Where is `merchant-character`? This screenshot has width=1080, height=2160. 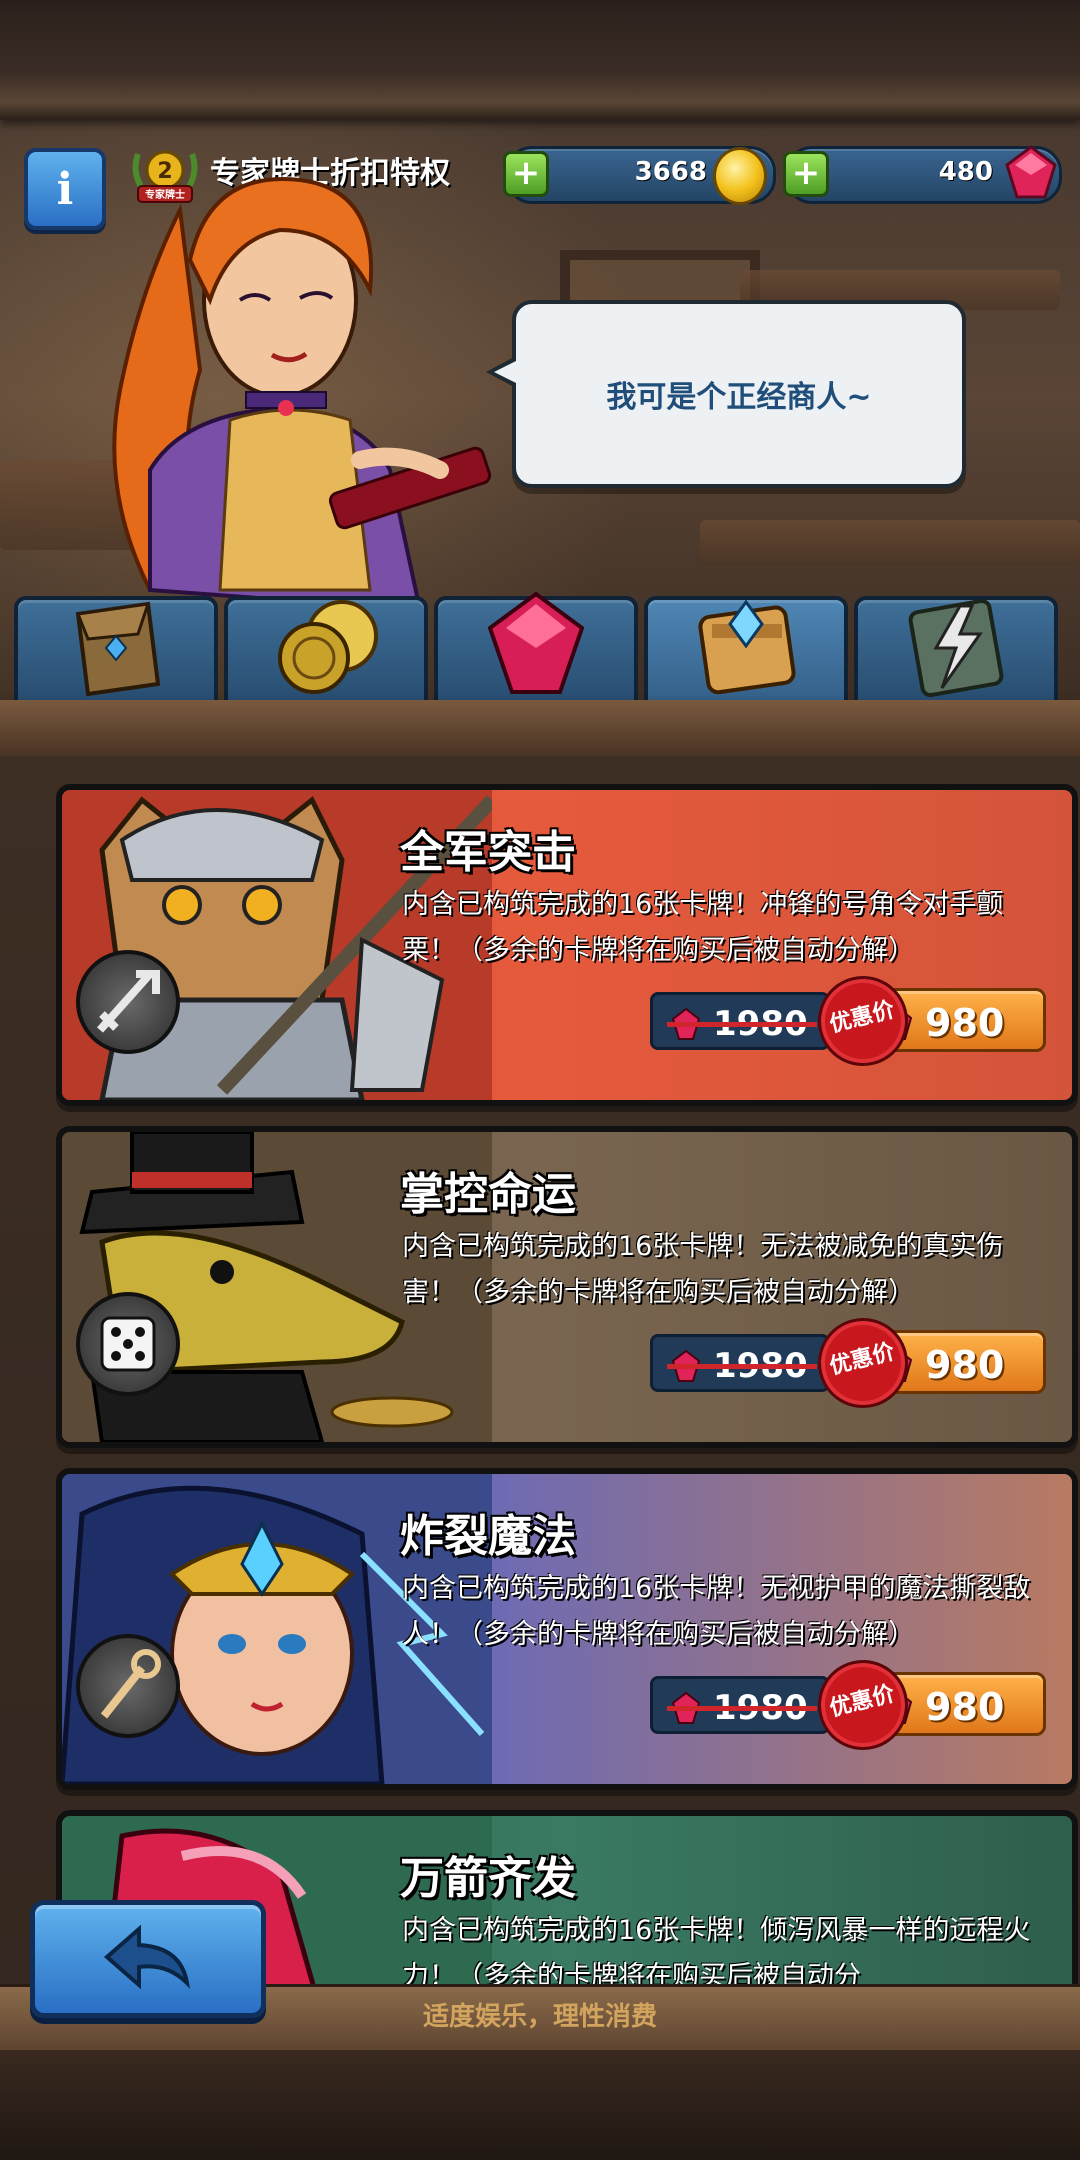
merchant-character is located at coordinates (302, 393).